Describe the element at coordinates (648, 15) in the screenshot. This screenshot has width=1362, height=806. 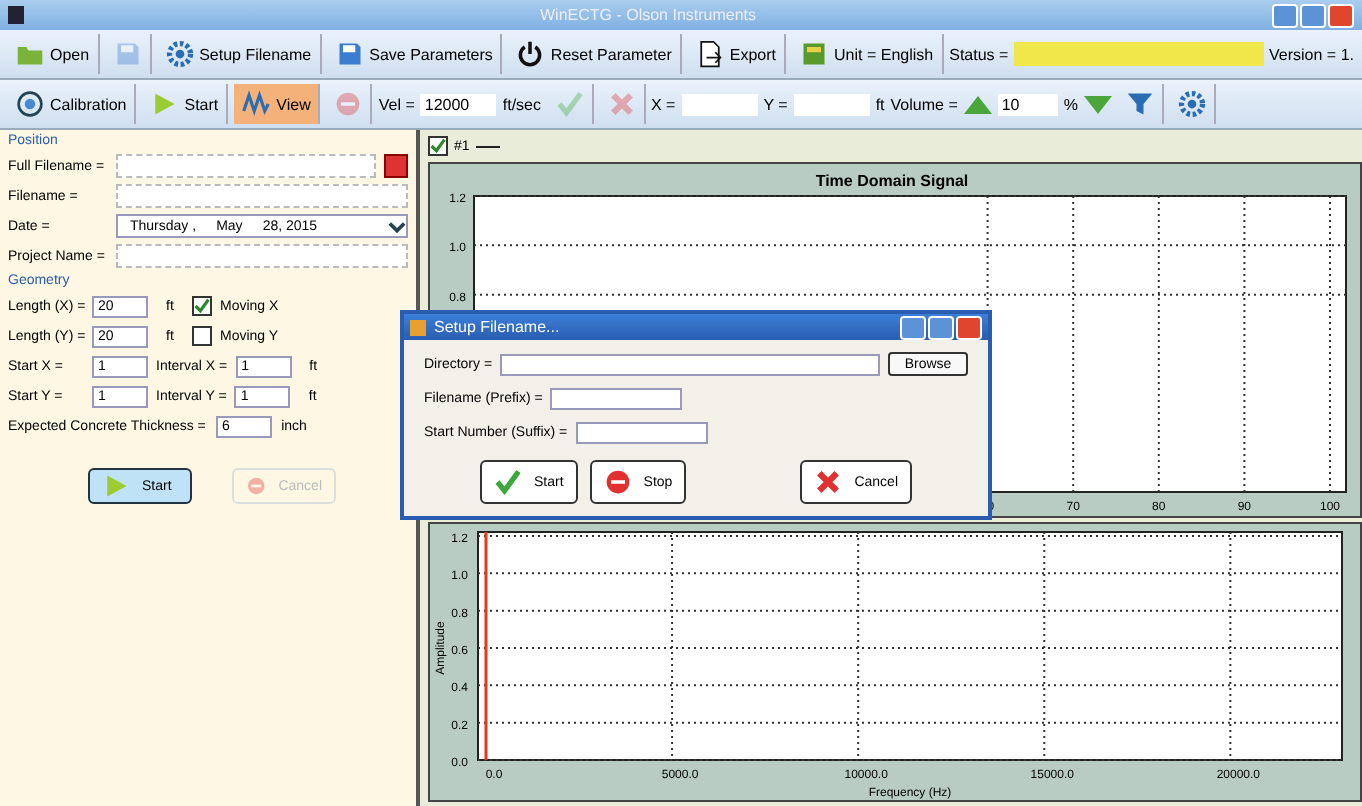
I see `window-title: WinECTG - Olson Instruments` at that location.